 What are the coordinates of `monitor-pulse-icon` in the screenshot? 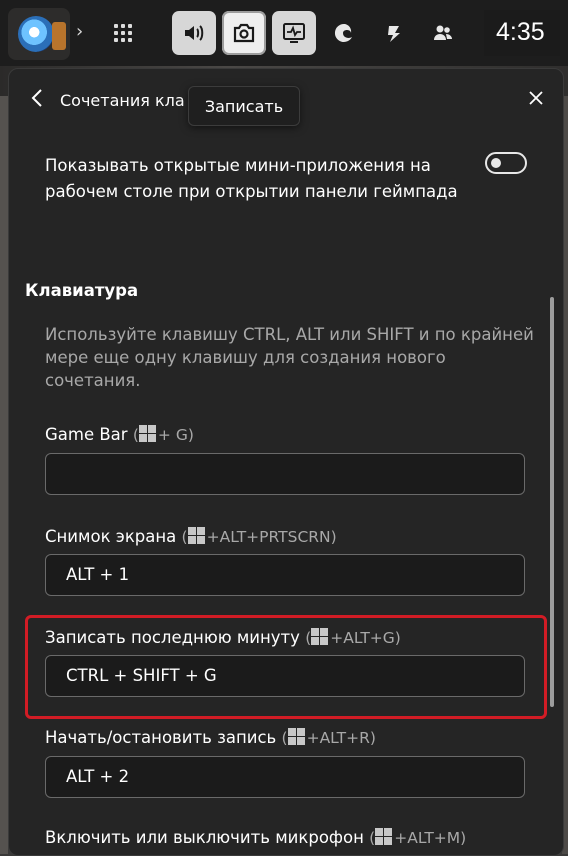 It's located at (294, 33).